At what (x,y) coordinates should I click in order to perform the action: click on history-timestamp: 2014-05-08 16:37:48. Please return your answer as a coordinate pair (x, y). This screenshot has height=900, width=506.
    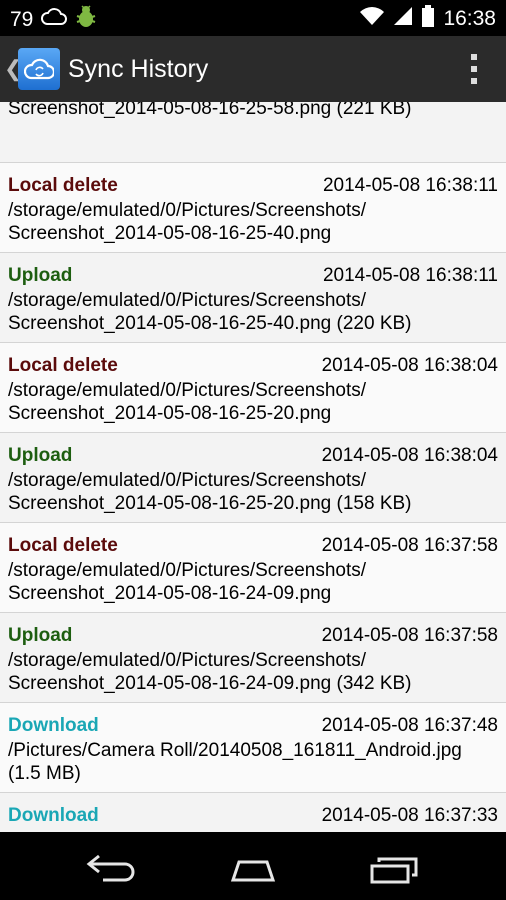
    Looking at the image, I should click on (409, 725).